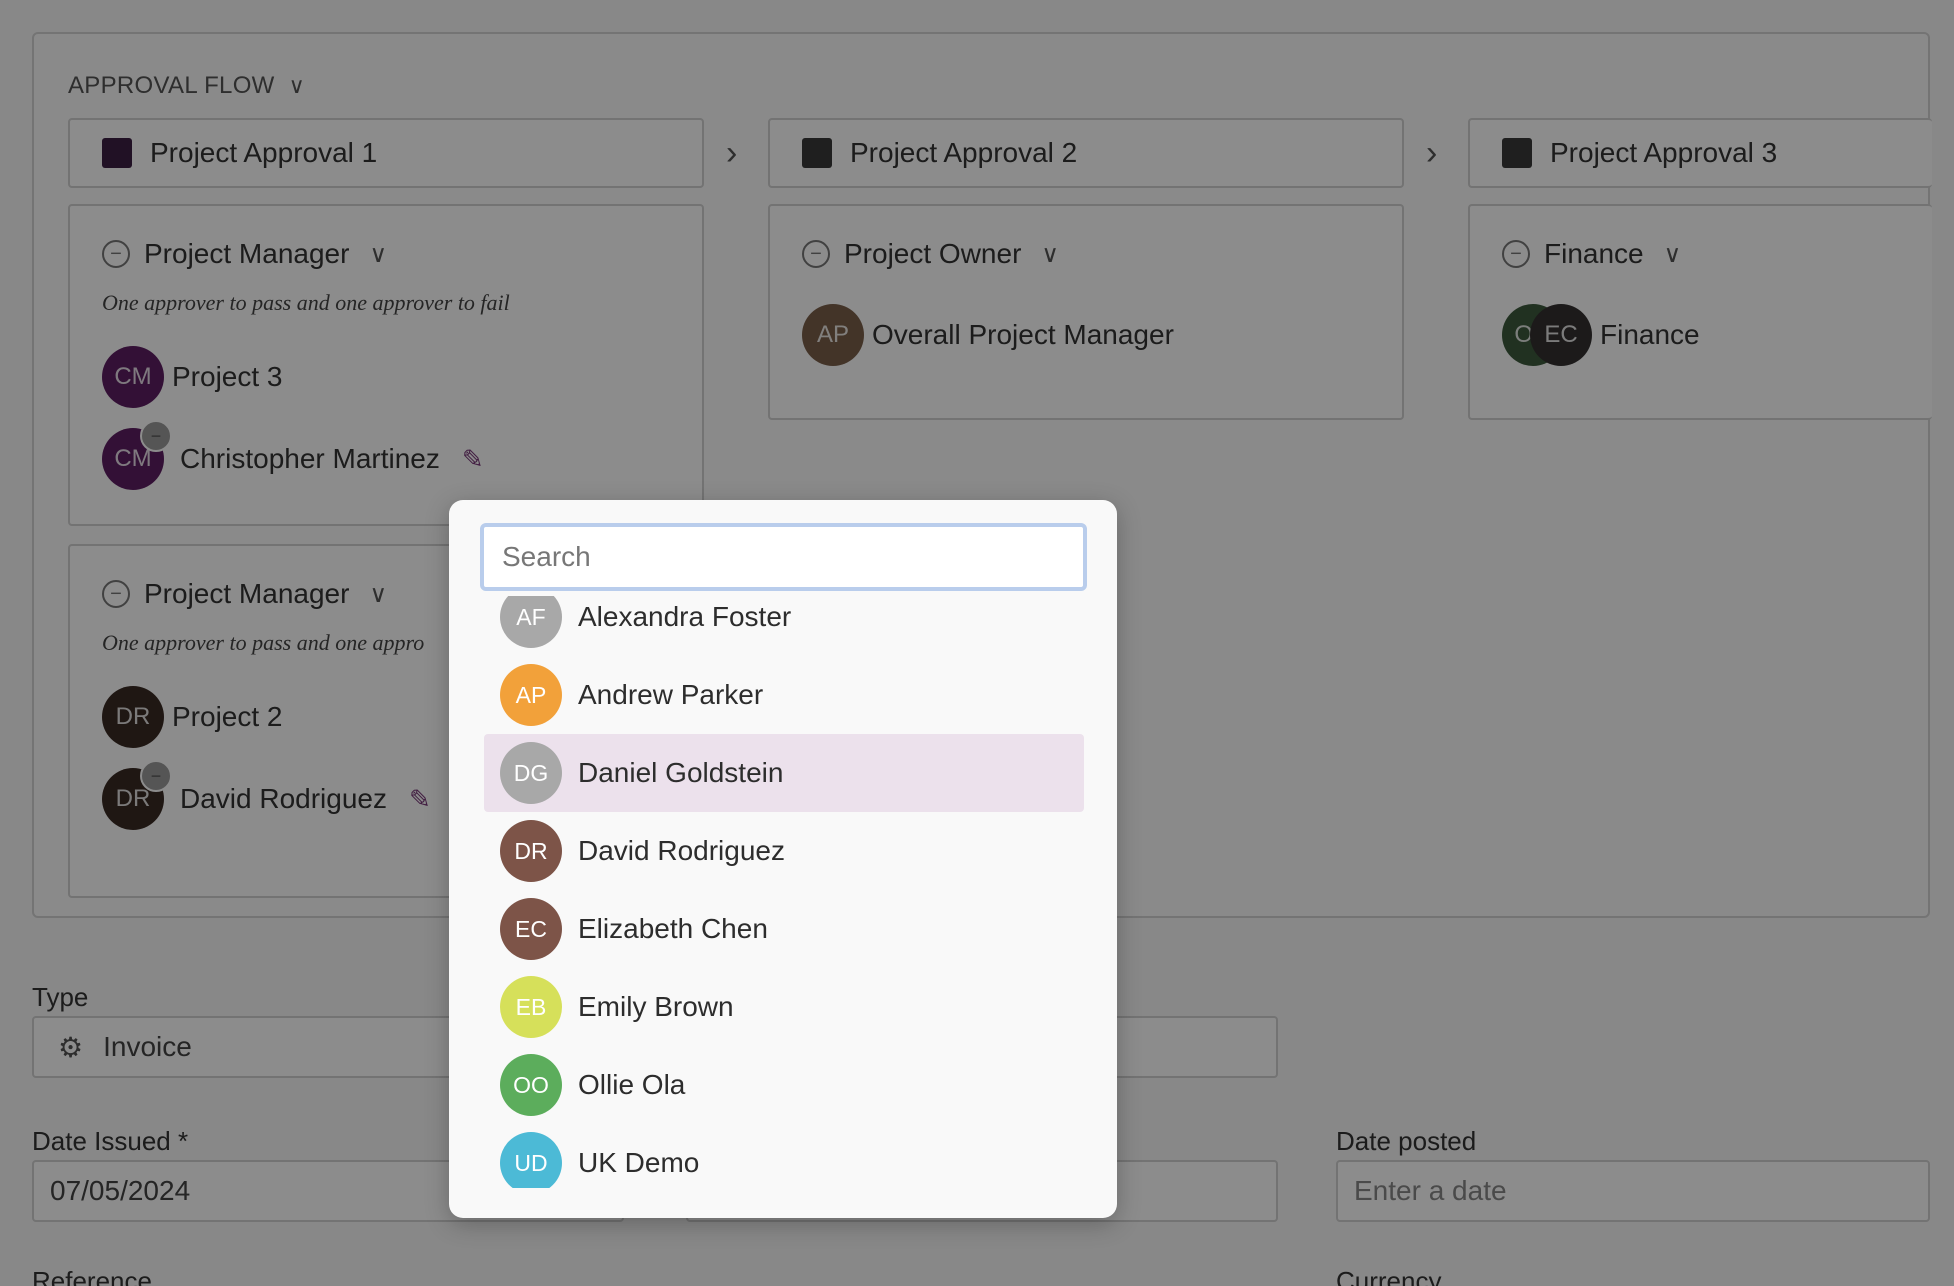 The image size is (1954, 1286). Describe the element at coordinates (784, 695) in the screenshot. I see `list-item: AP Andrew Parker` at that location.